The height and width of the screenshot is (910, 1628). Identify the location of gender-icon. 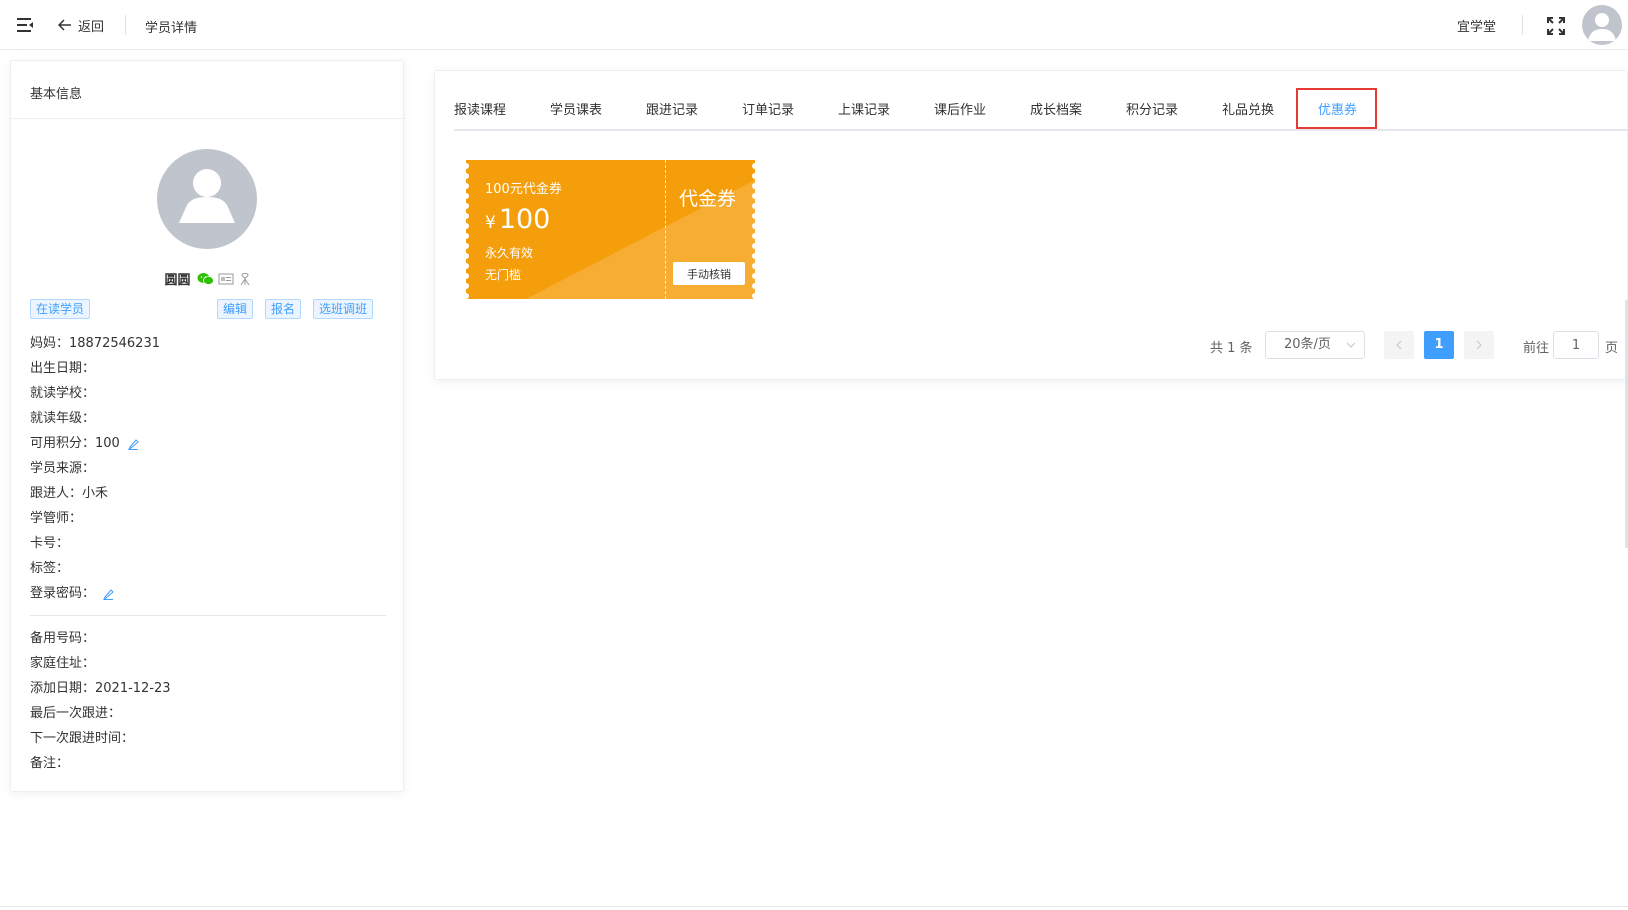
(244, 278).